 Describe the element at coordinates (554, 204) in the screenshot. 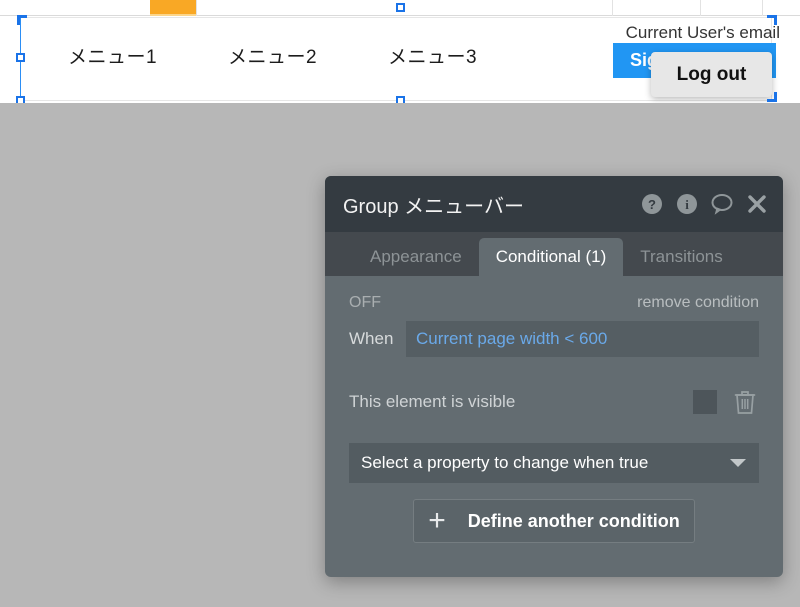

I see `panel-header: Group メニューバー ? i` at that location.